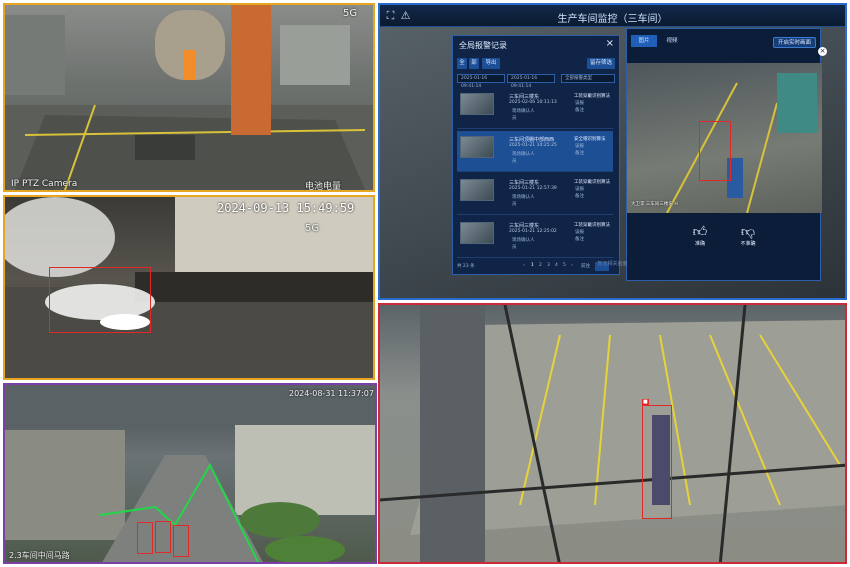 This screenshot has width=850, height=567. Describe the element at coordinates (100, 300) in the screenshot. I see `smoke-detection-box` at that location.